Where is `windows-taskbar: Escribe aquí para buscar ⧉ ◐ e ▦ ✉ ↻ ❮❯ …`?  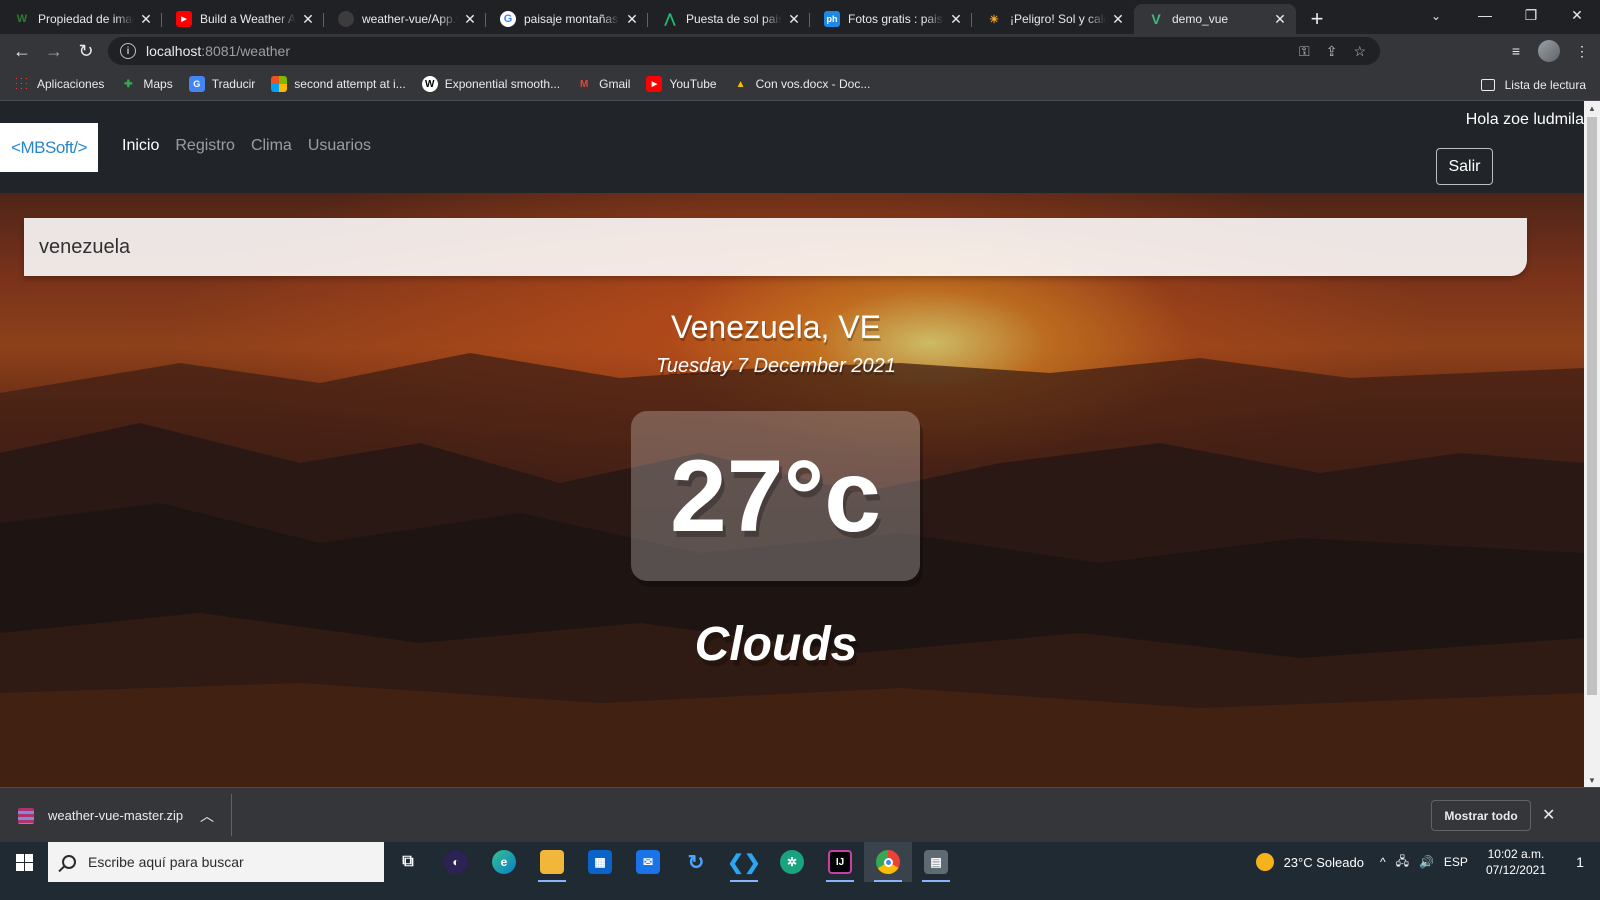
windows-taskbar: Escribe aquí para buscar ⧉ ◐ e ▦ ✉ ↻ ❮❯ … is located at coordinates (800, 871).